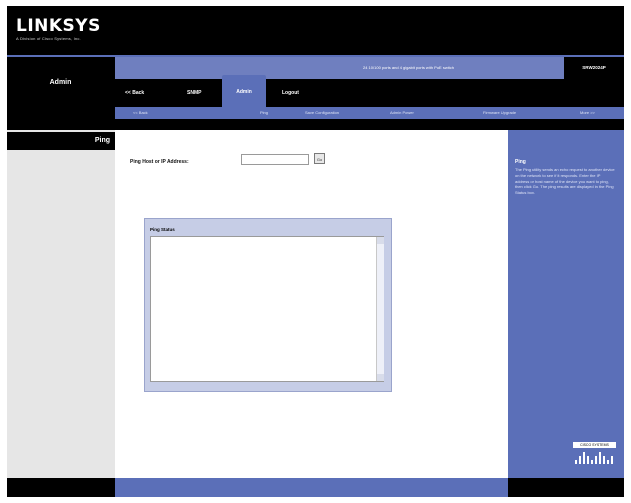  I want to click on cisco-logo-label: CISCO SYSTEMS, so click(594, 445).